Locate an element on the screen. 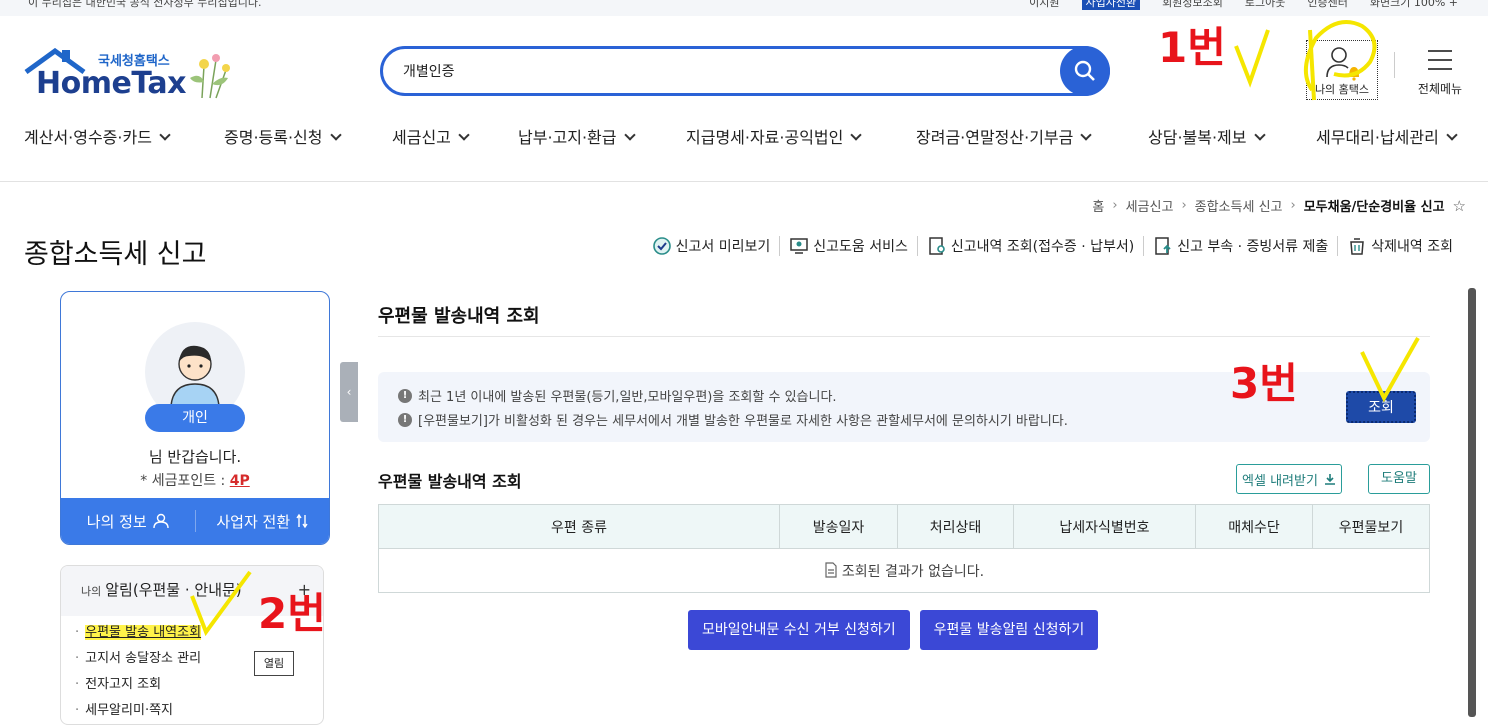 This screenshot has height=725, width=1488. nav-agent: 세무대리·납세관리 is located at coordinates (1387, 136).